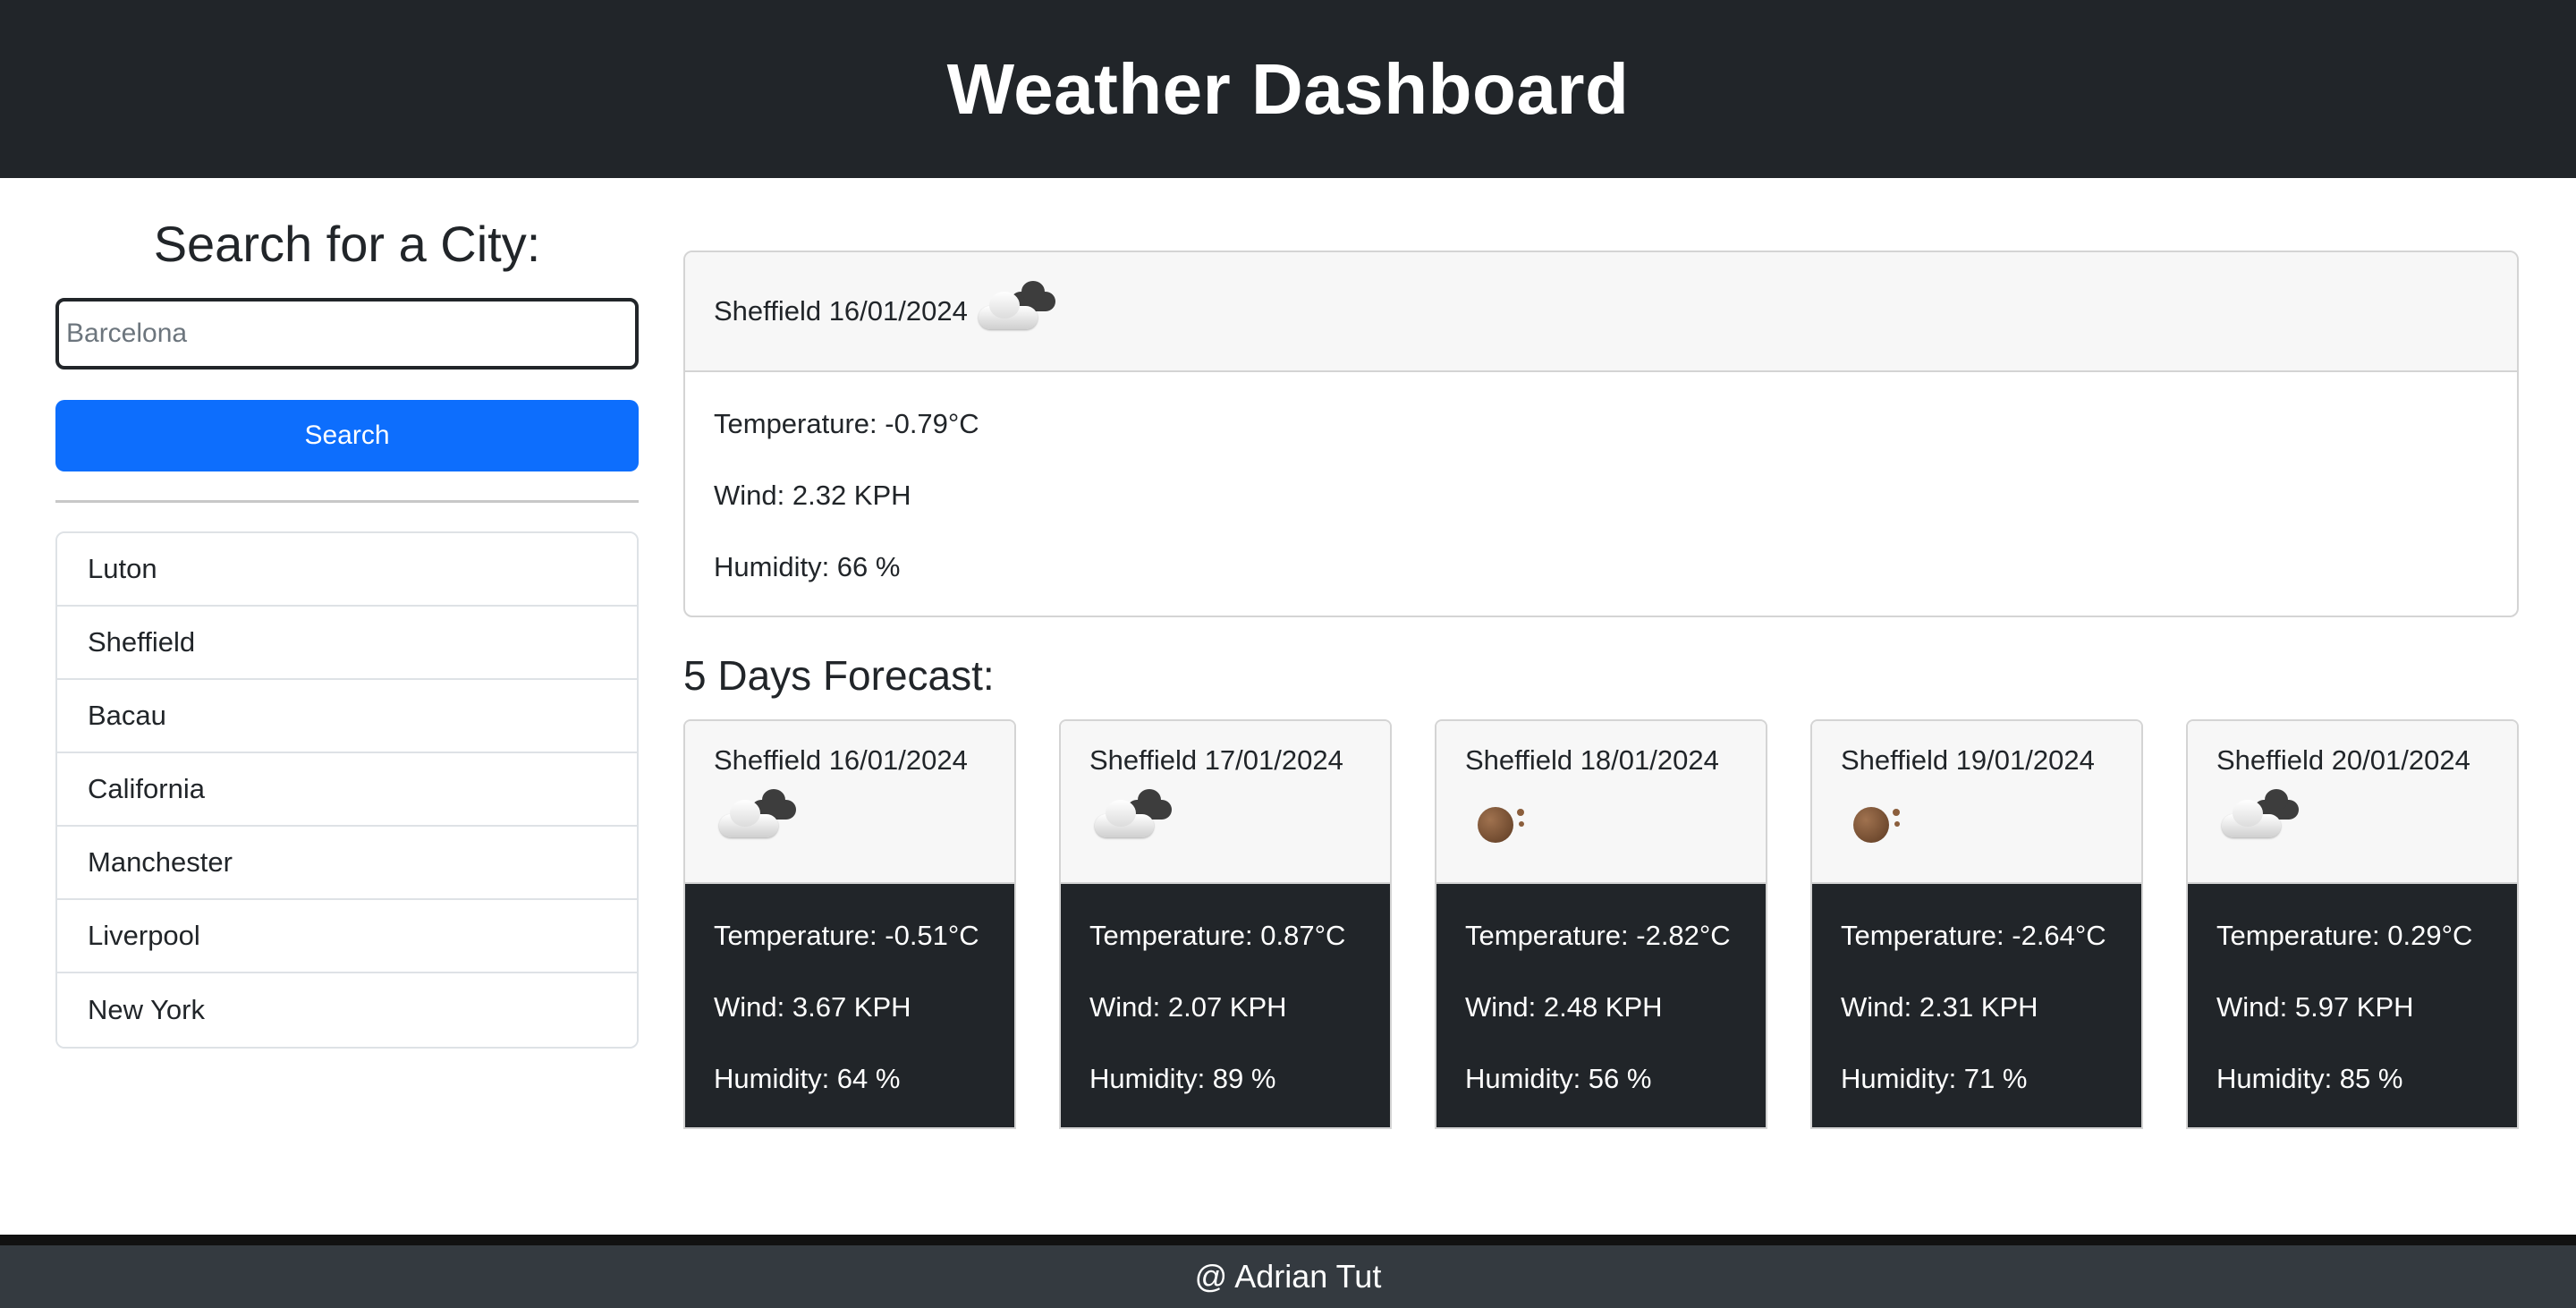  What do you see at coordinates (1558, 1078) in the screenshot?
I see `forecast-humidity: Humidity: 56 %` at bounding box center [1558, 1078].